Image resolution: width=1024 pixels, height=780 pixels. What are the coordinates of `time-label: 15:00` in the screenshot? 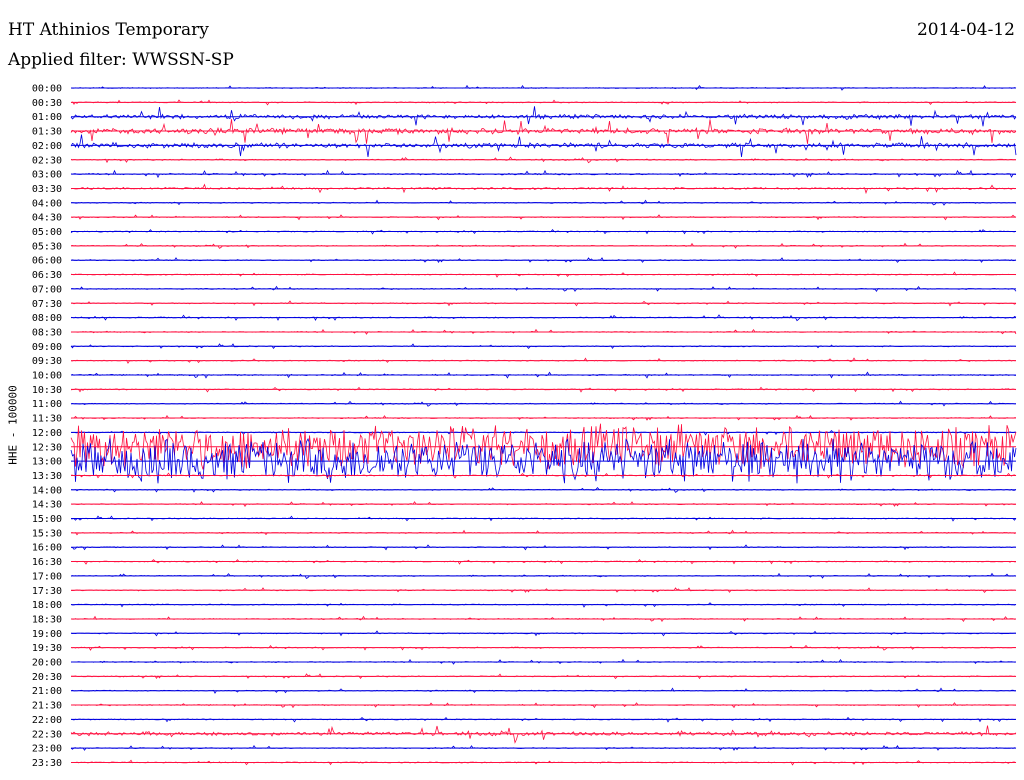 It's located at (47, 519).